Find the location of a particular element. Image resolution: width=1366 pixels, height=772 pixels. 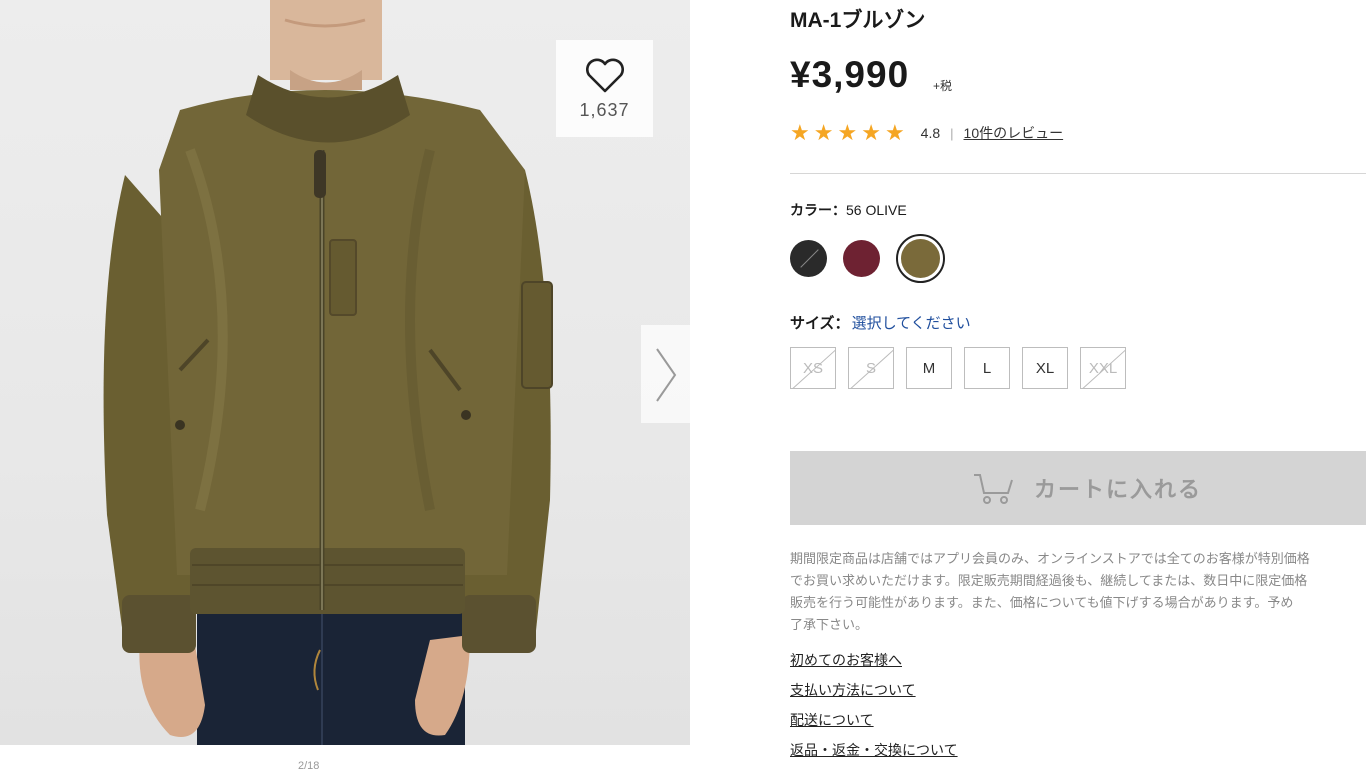

favorite-button: 1,637 is located at coordinates (604, 88).